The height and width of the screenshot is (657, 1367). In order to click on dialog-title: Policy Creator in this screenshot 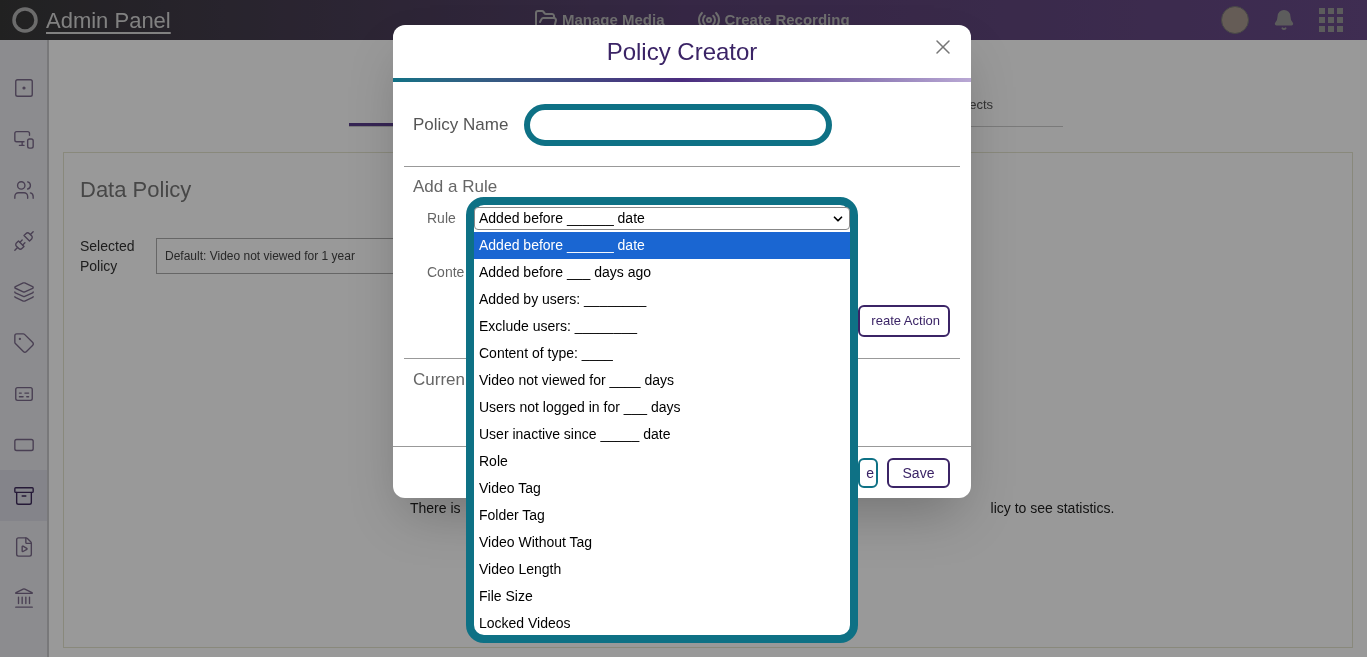, I will do `click(682, 51)`.